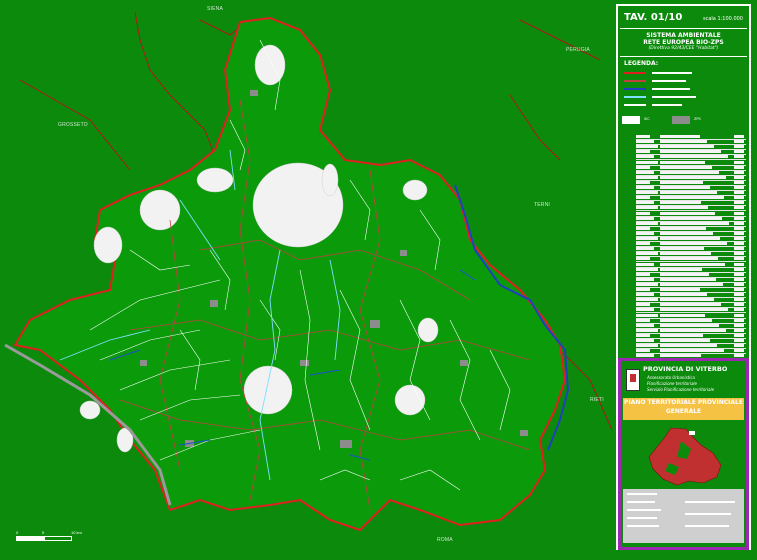 This screenshot has width=757, height=560. I want to click on province-office: Assessorato Urbanistica, so click(671, 377).